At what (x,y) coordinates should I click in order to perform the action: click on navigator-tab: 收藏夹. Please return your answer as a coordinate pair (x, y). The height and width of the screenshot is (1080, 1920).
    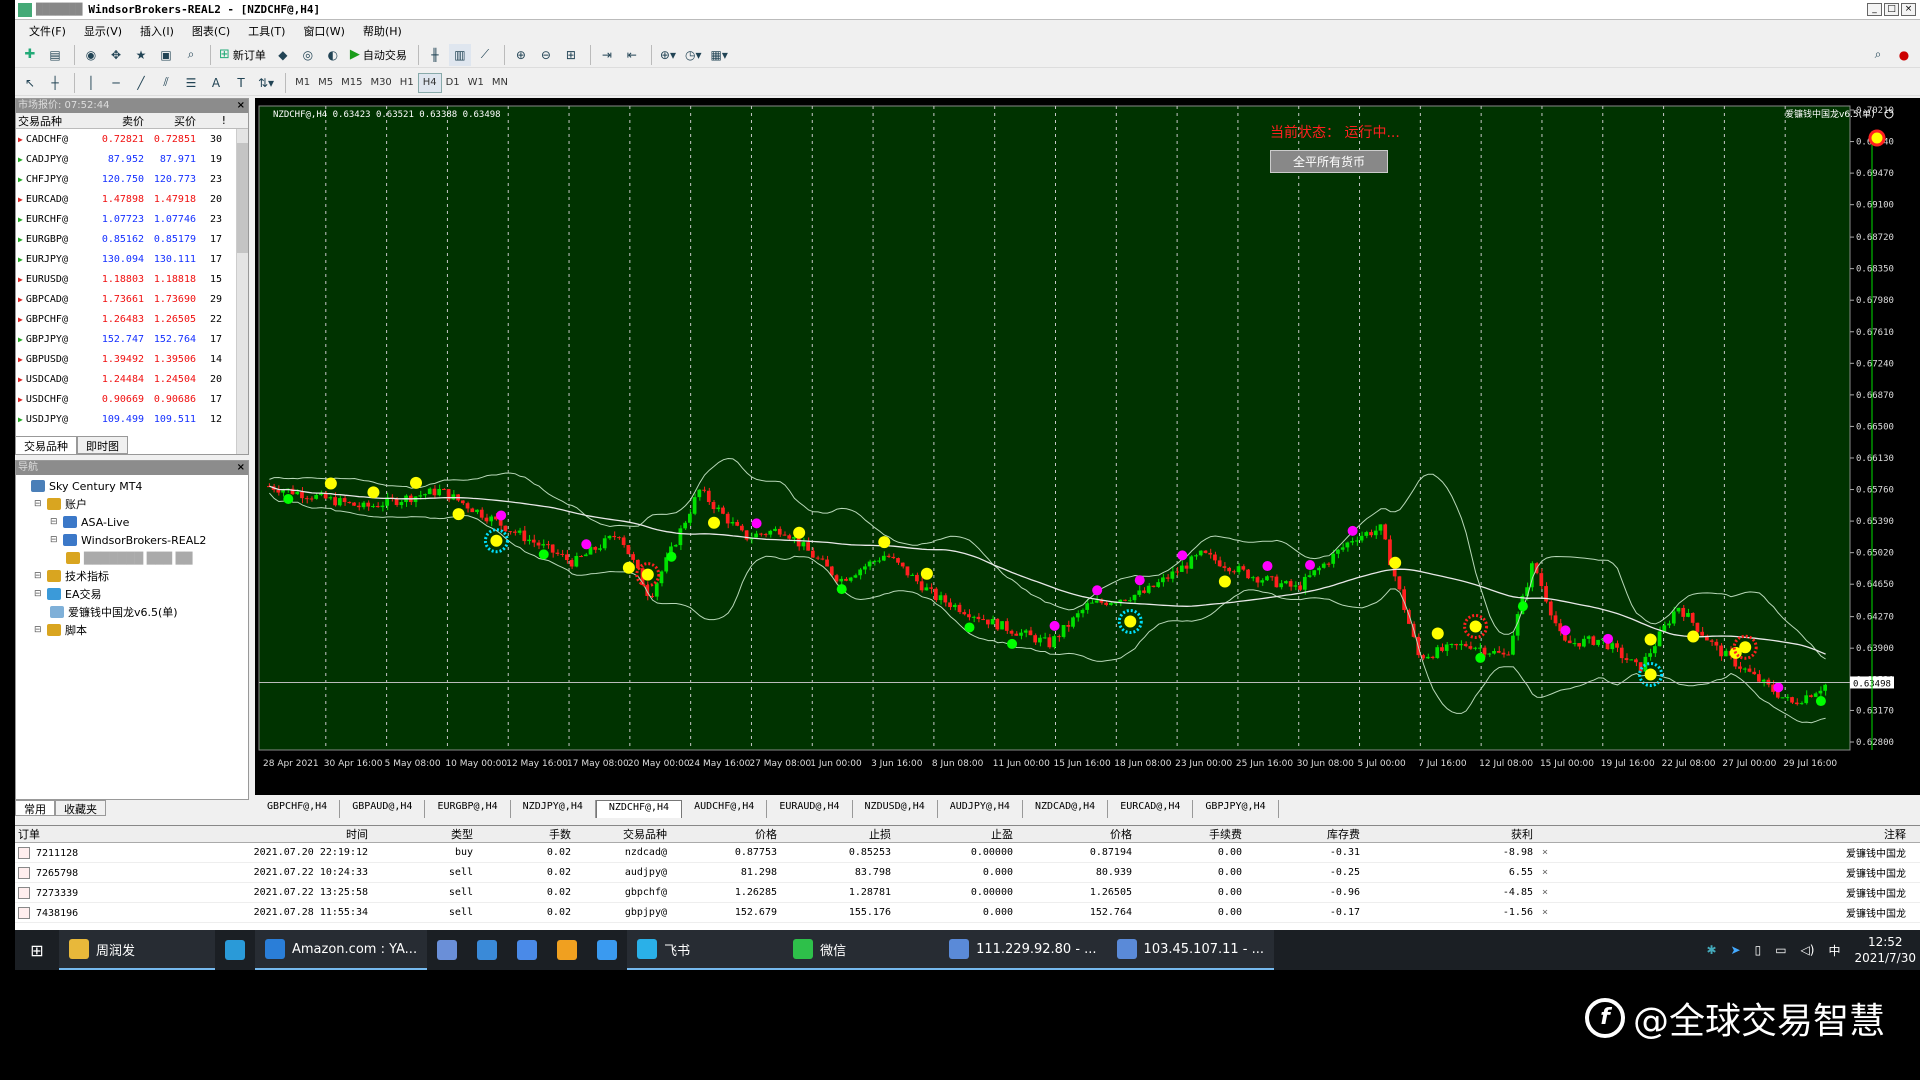
    Looking at the image, I should click on (80, 808).